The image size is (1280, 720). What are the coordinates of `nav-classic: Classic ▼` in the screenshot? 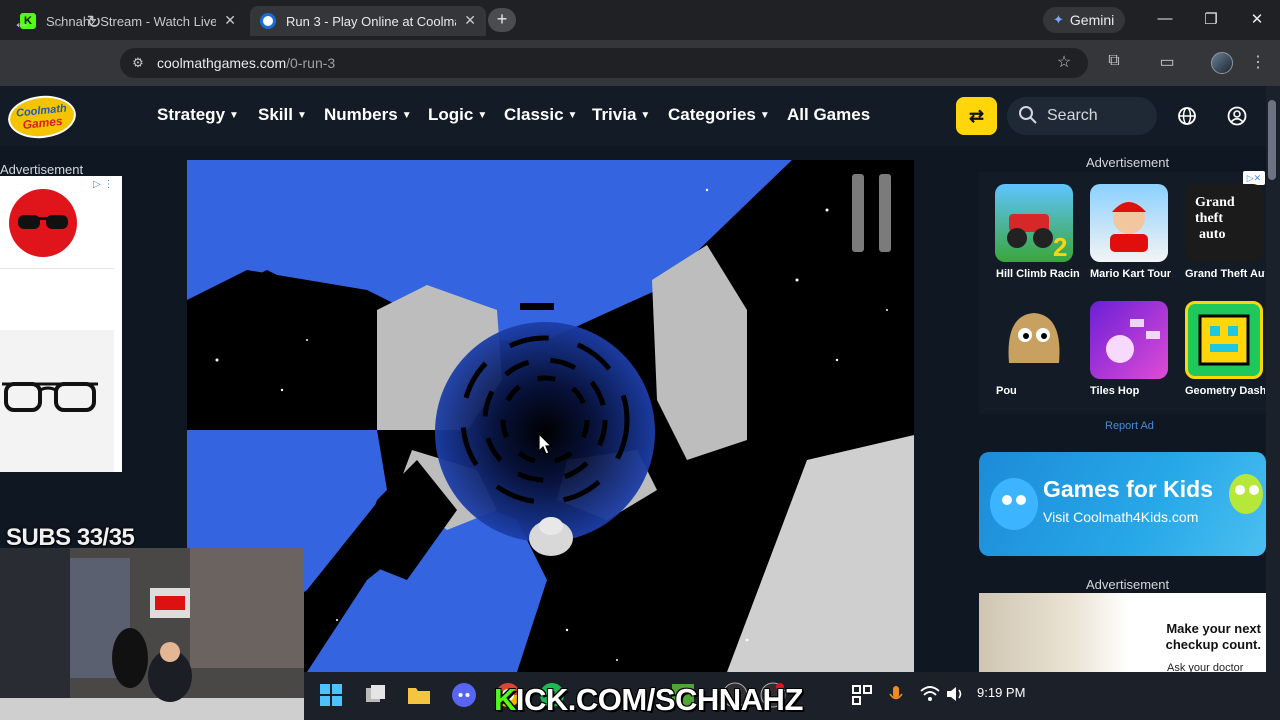 It's located at (540, 115).